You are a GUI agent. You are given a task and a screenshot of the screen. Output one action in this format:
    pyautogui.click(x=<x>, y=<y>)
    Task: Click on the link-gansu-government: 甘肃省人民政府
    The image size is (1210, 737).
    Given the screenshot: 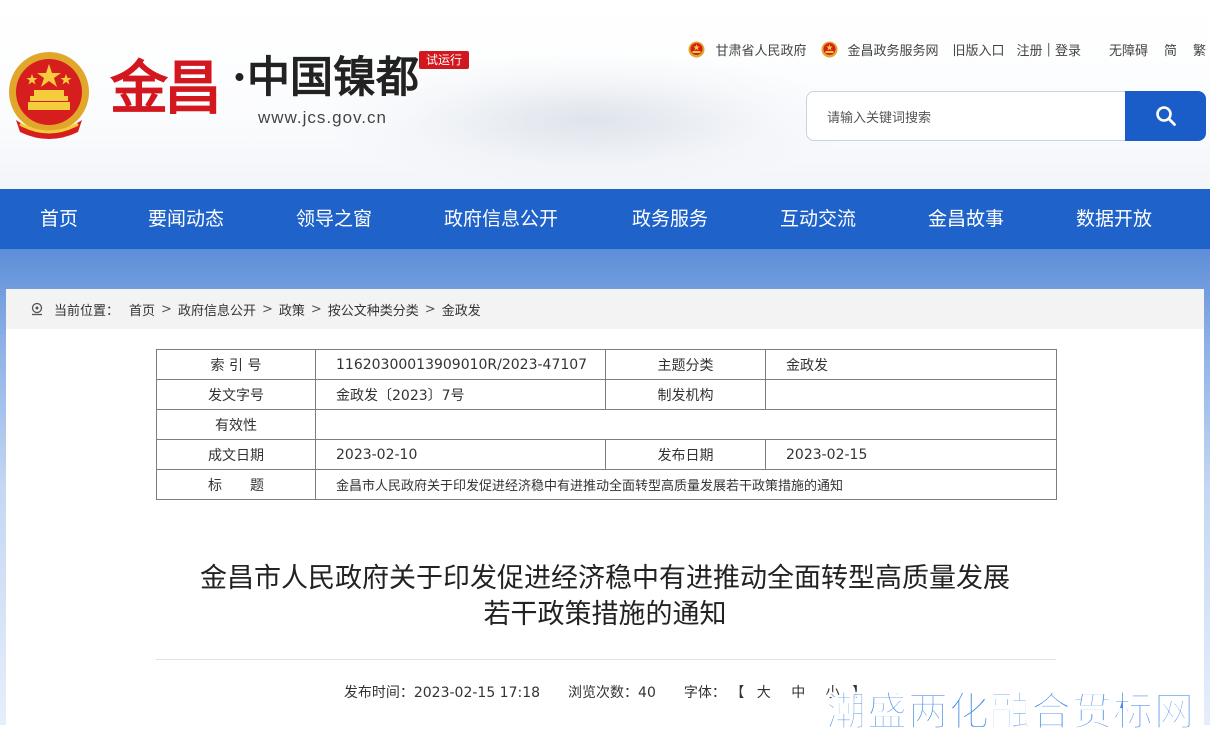 What is the action you would take?
    pyautogui.click(x=747, y=49)
    